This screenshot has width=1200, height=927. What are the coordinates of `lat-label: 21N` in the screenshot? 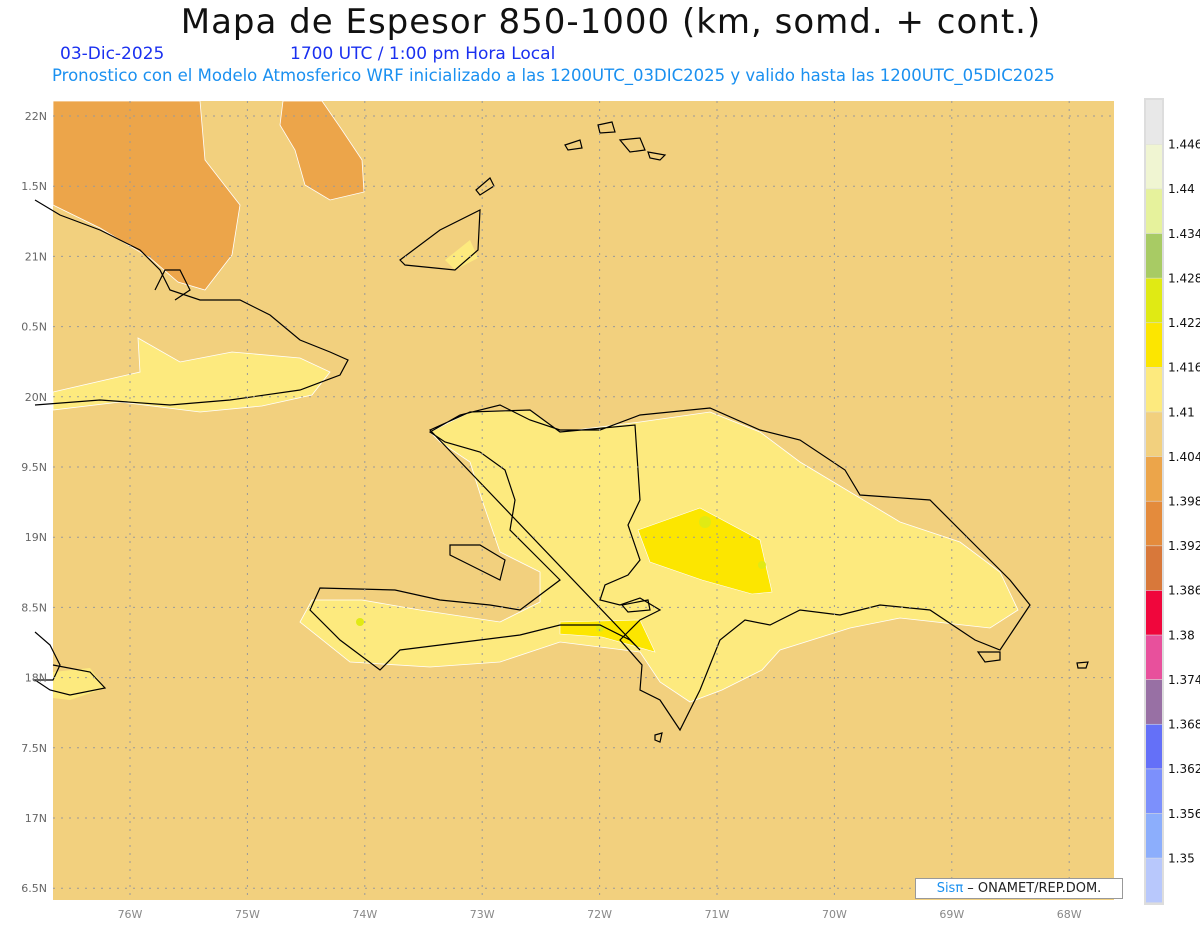 It's located at (36, 256).